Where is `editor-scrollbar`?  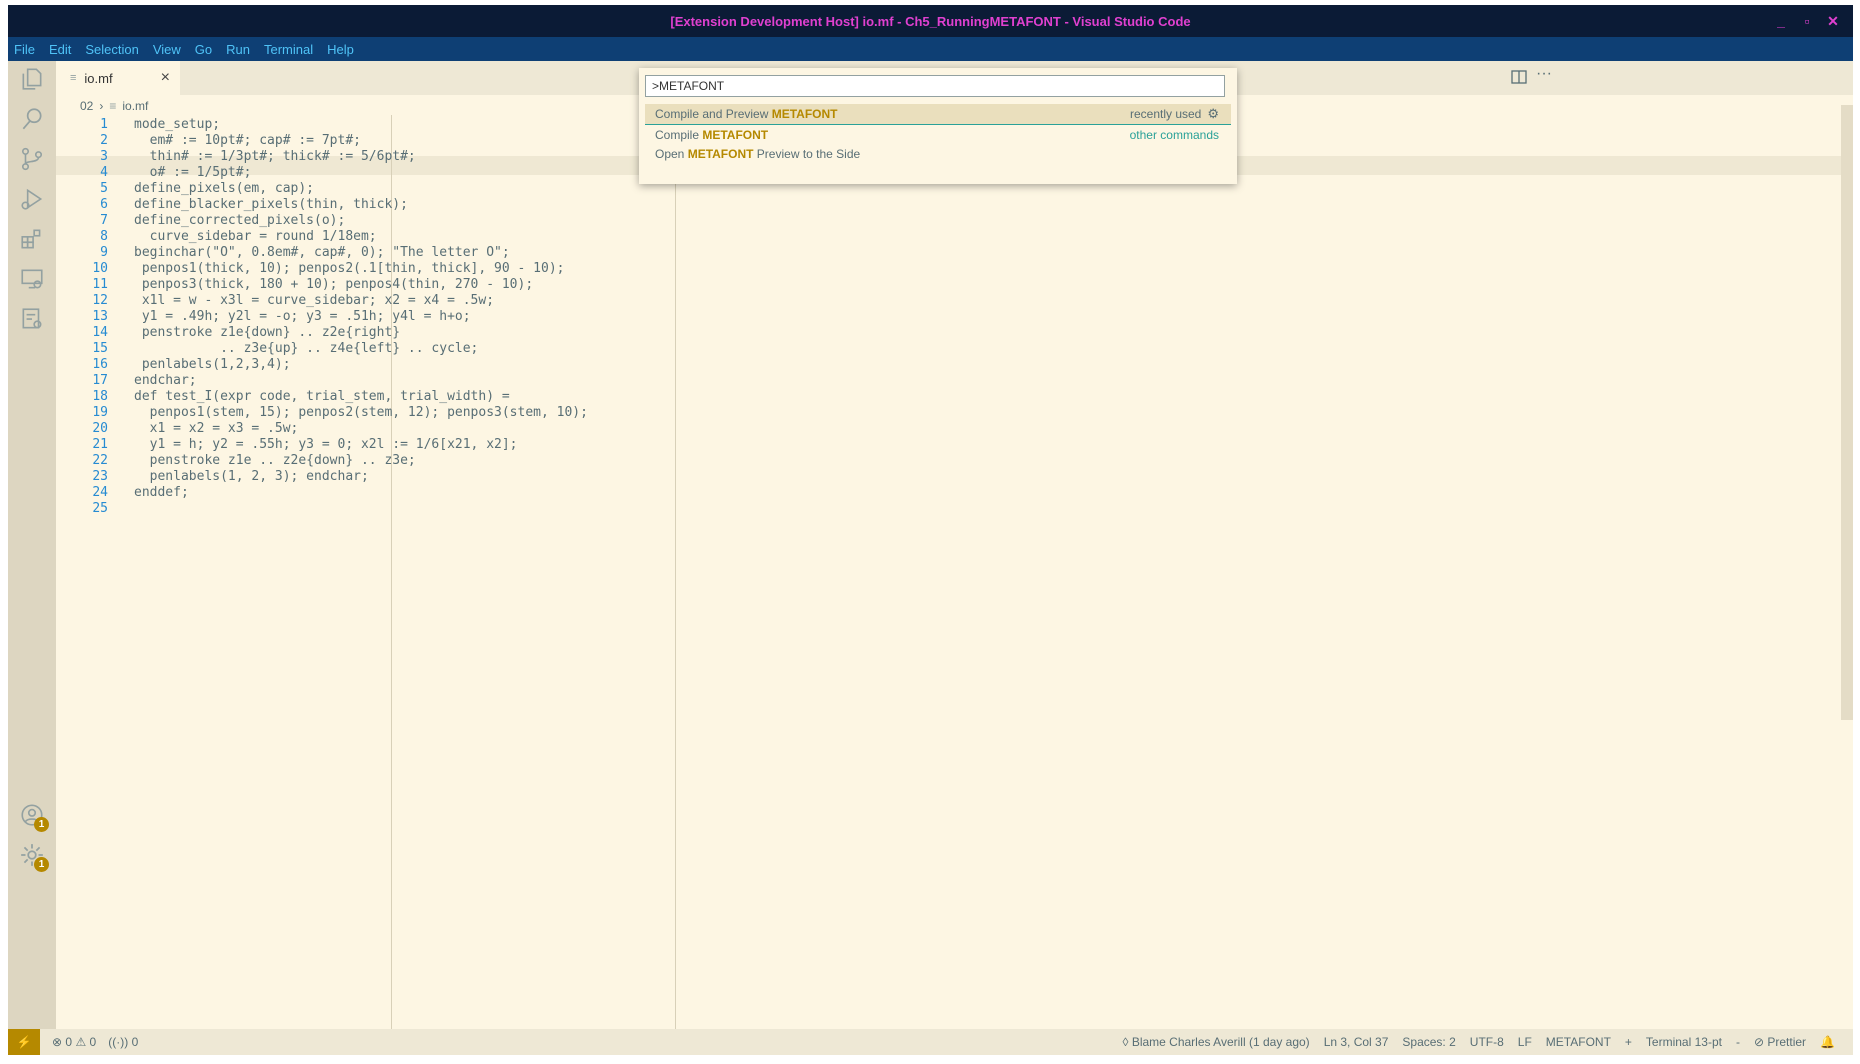 editor-scrollbar is located at coordinates (1847, 412).